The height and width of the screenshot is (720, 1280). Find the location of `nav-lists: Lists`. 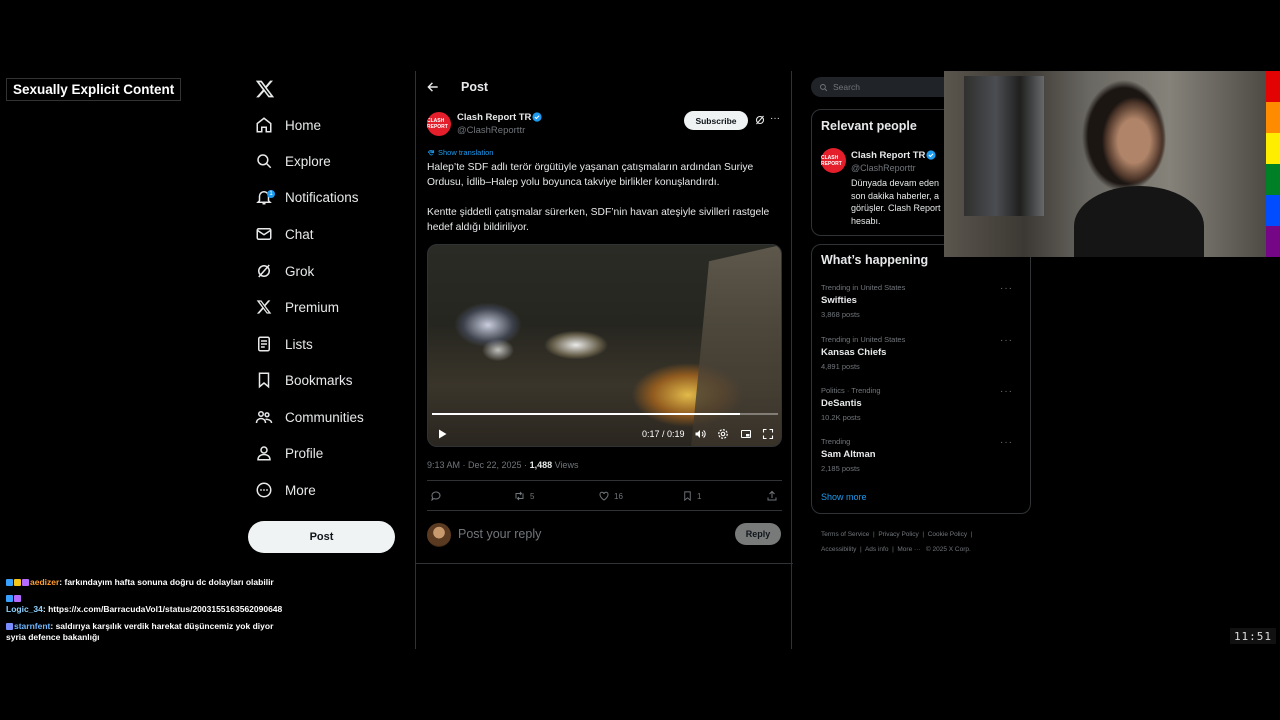

nav-lists: Lists is located at coordinates (283, 344).